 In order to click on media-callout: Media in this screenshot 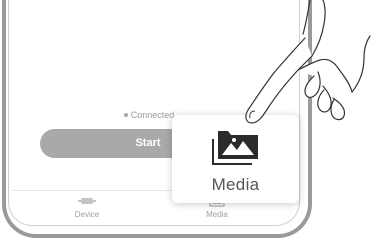, I will do `click(235, 159)`.